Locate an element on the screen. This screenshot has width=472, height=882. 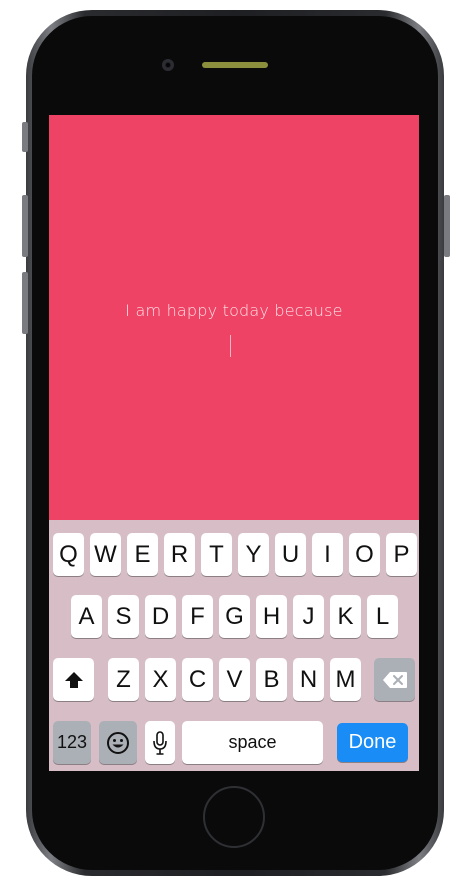
dictation-key is located at coordinates (160, 742).